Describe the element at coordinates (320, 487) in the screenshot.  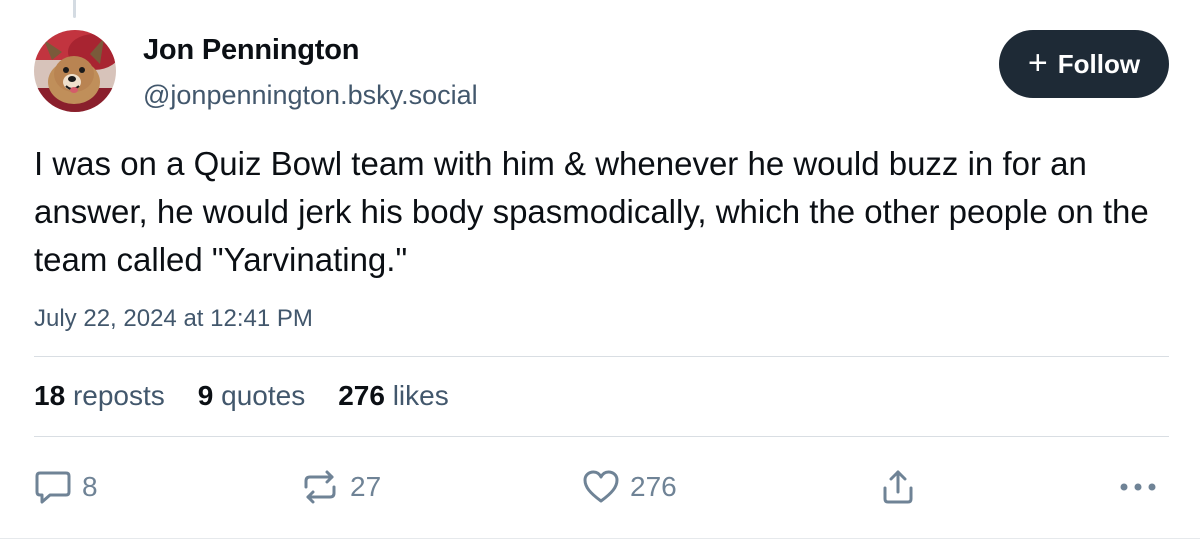
I see `repost-icon` at that location.